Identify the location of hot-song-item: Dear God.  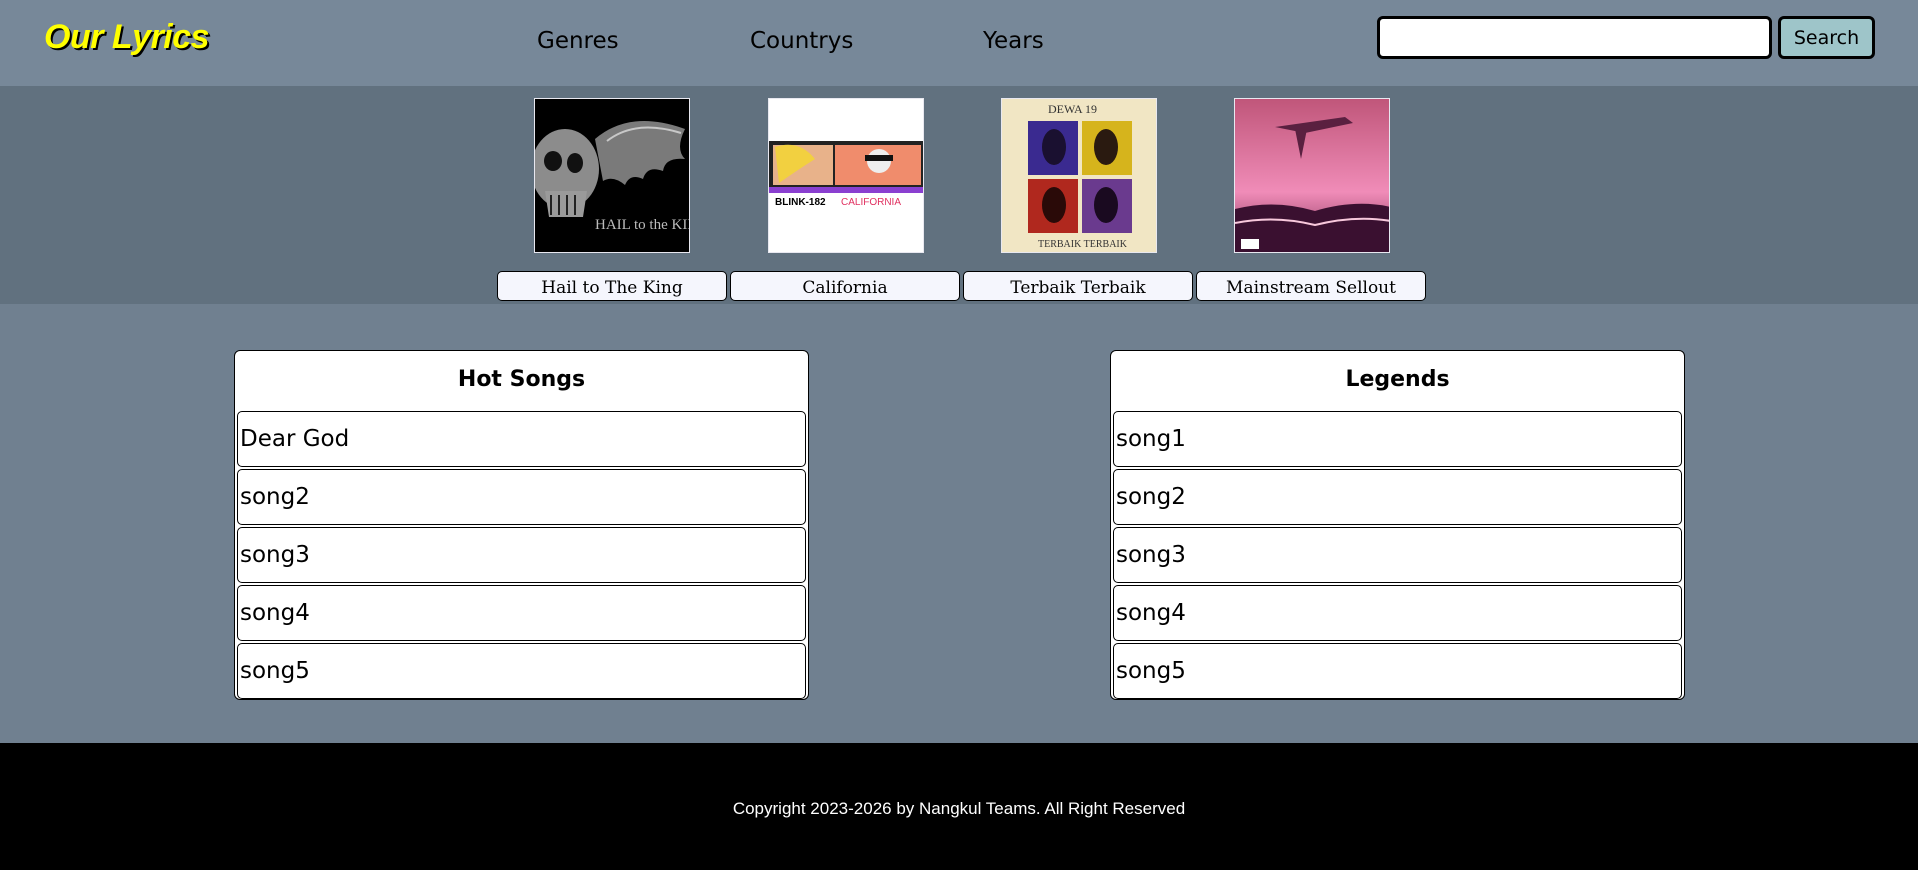
(521, 439).